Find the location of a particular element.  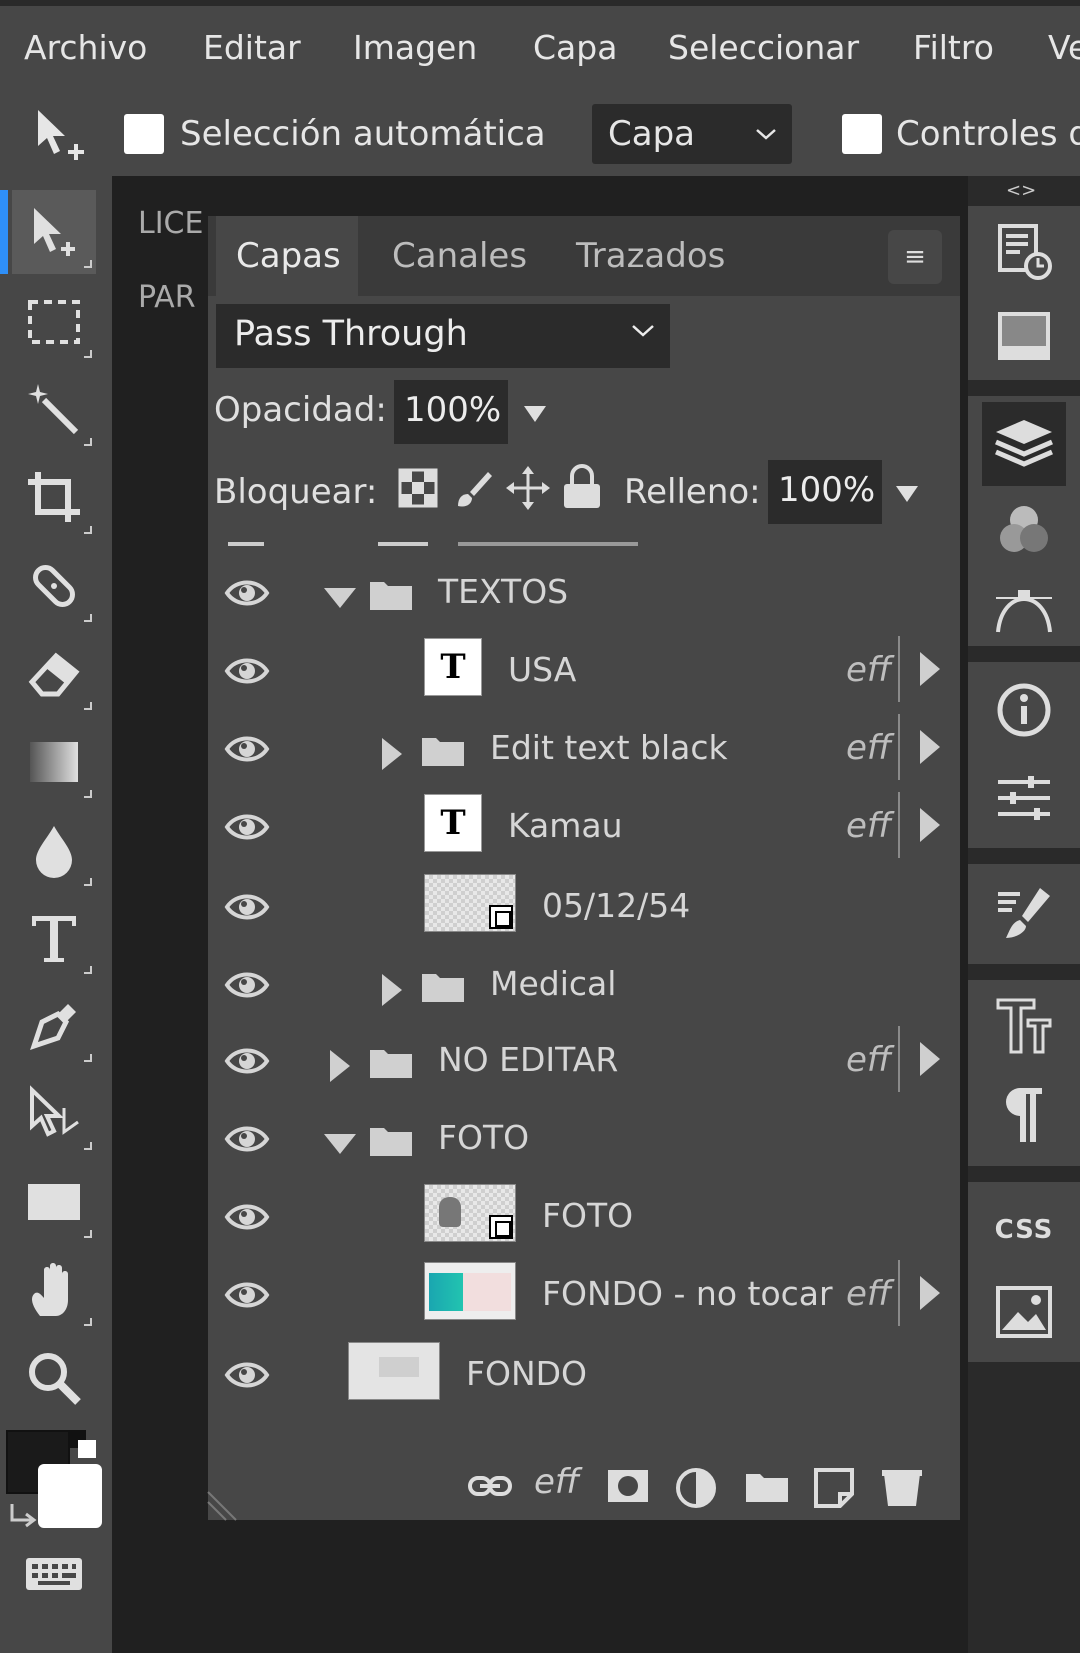

lock-position-move-icon is located at coordinates (528, 488).